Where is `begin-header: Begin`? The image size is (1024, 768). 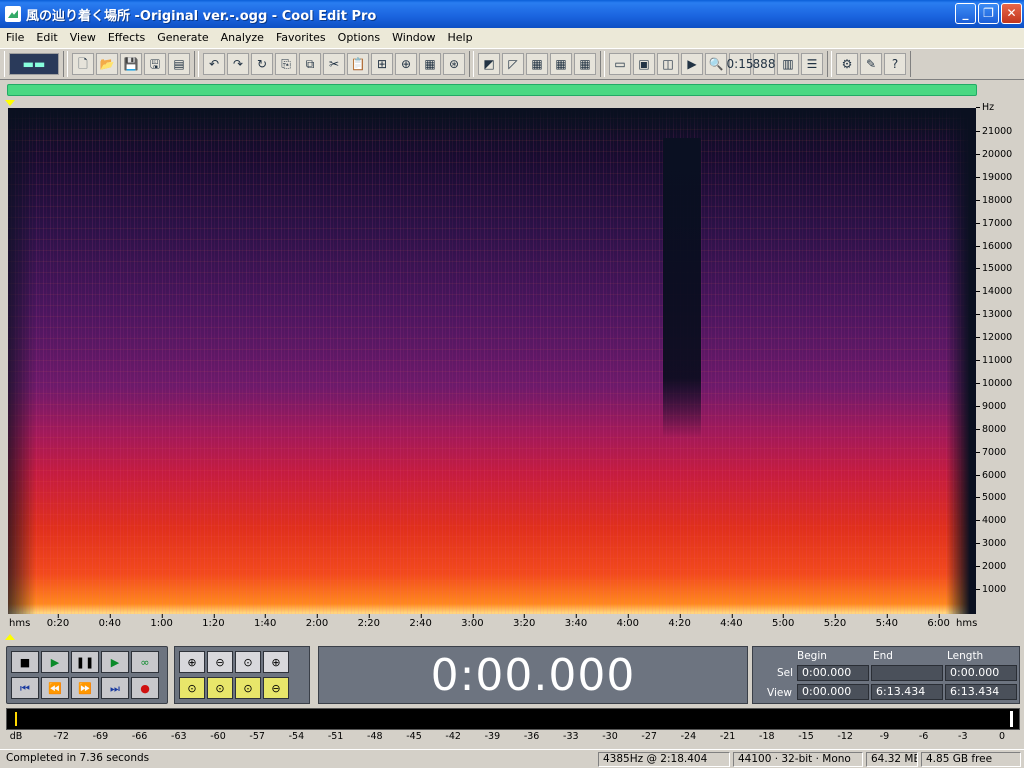 begin-header: Begin is located at coordinates (812, 656).